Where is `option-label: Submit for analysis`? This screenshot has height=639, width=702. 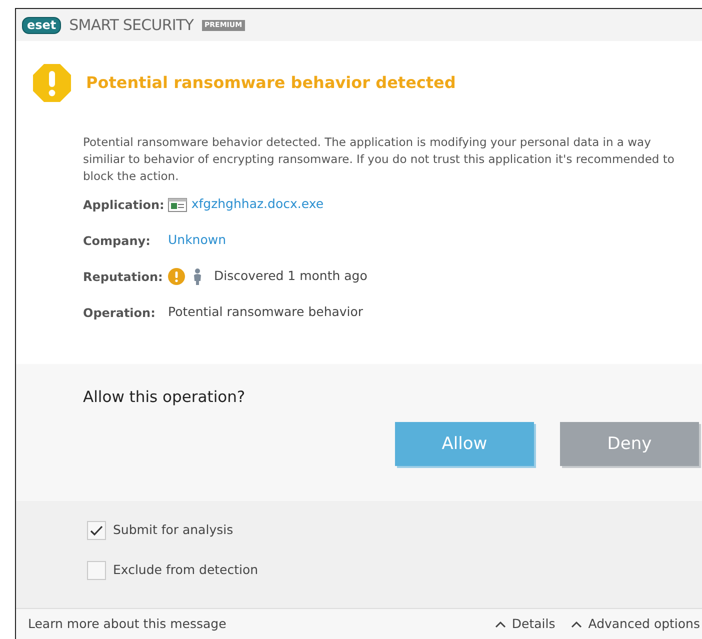
option-label: Submit for analysis is located at coordinates (173, 530).